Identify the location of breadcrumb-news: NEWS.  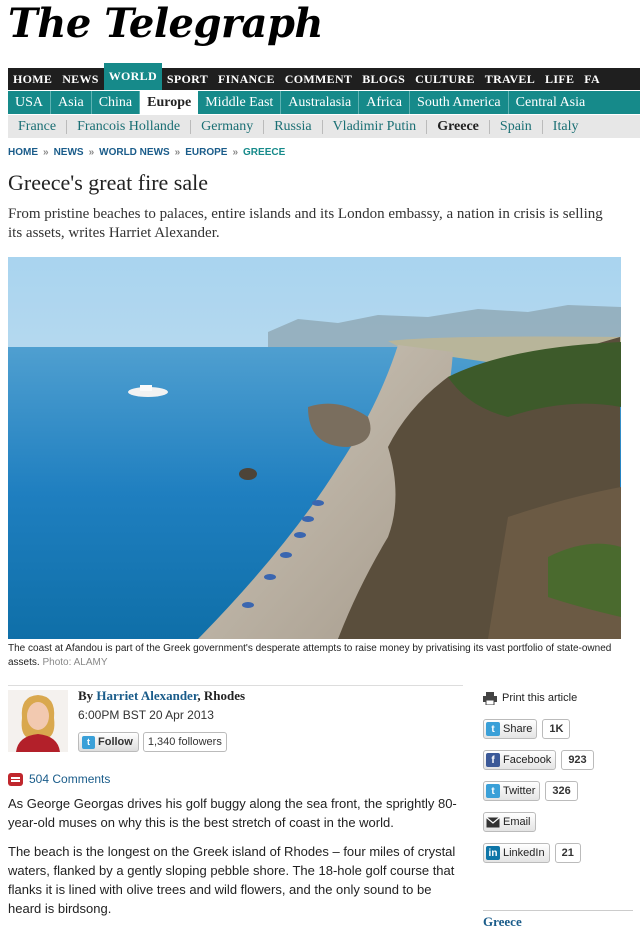
(69, 152).